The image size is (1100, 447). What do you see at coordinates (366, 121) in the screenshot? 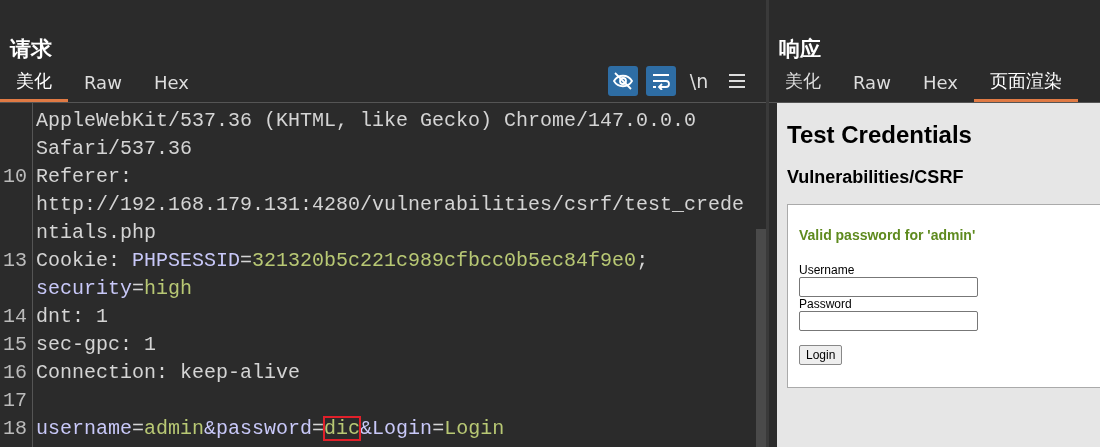
I see `code-line: AppleWebKit/537.36 (KHTML, like Gecko) Chrome/147.0.0.0` at bounding box center [366, 121].